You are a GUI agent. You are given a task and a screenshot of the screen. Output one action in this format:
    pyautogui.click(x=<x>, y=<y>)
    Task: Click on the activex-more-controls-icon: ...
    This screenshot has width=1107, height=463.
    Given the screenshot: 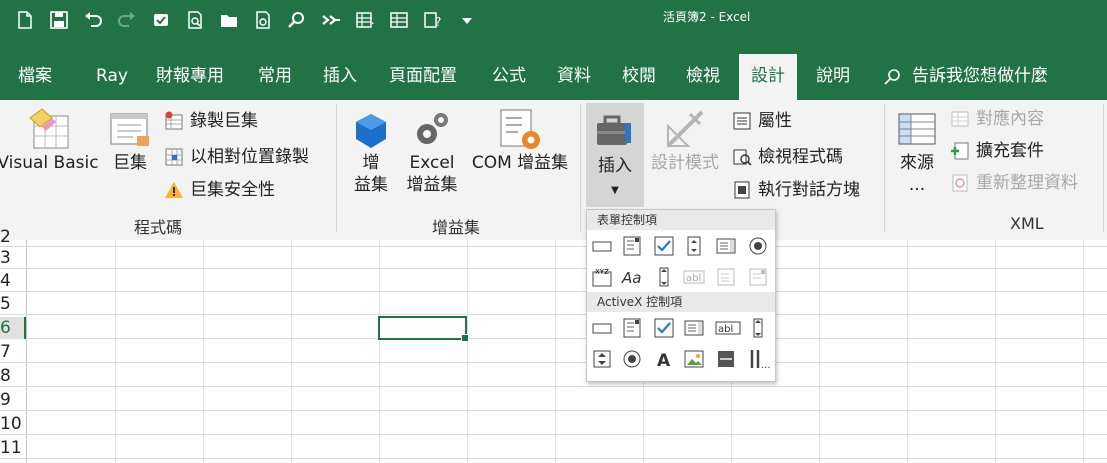 What is the action you would take?
    pyautogui.click(x=760, y=359)
    